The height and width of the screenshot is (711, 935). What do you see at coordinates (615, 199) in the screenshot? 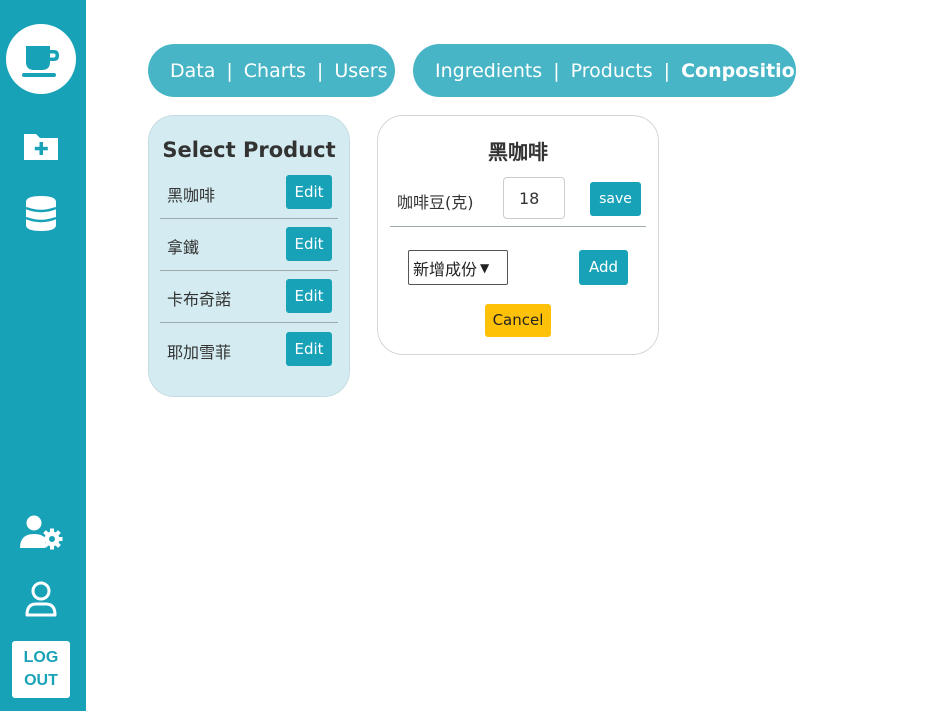
I see `save-button: save` at bounding box center [615, 199].